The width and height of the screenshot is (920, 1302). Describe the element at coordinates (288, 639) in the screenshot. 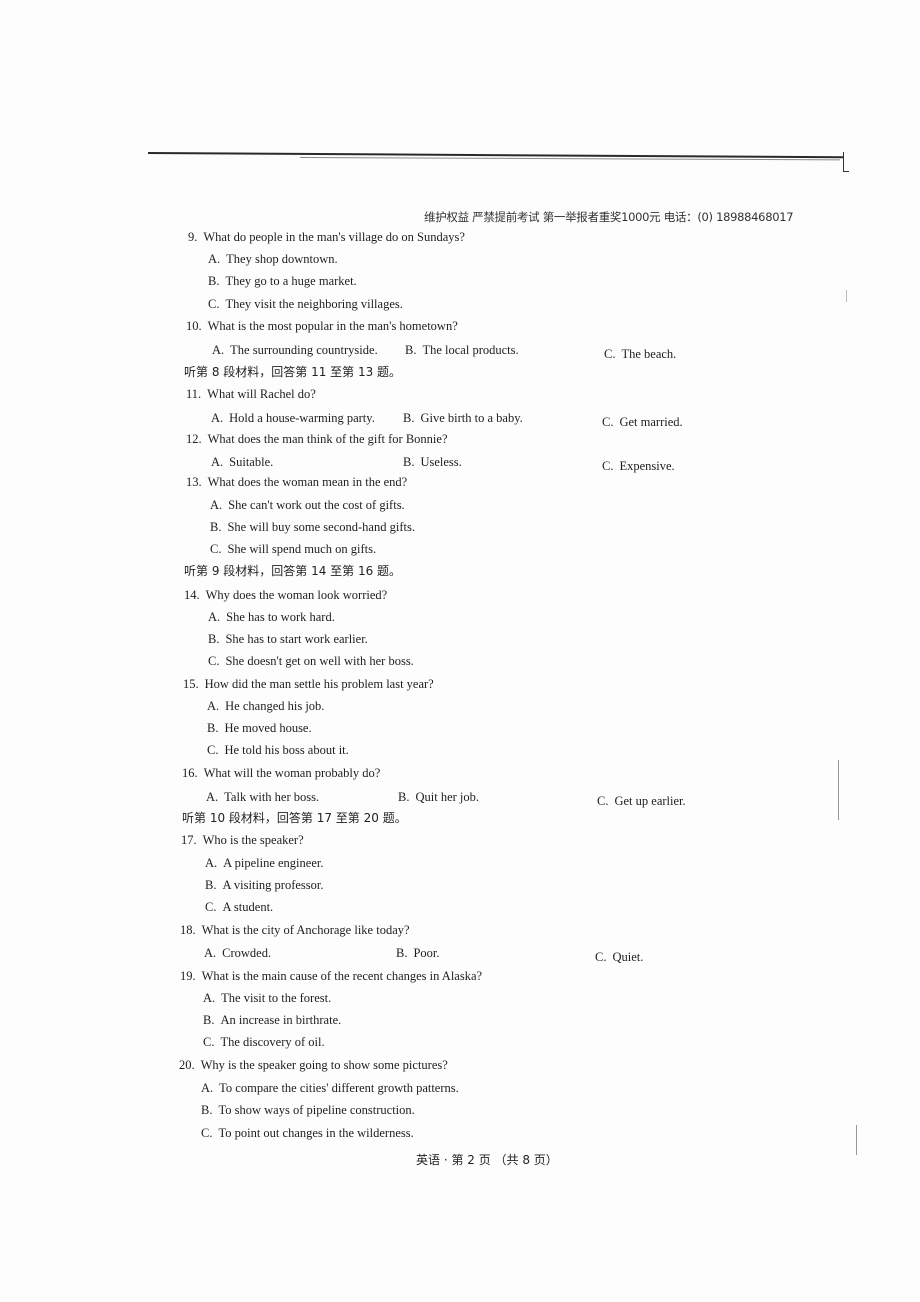

I see `answer-option: B. She has to start work earlier.` at that location.